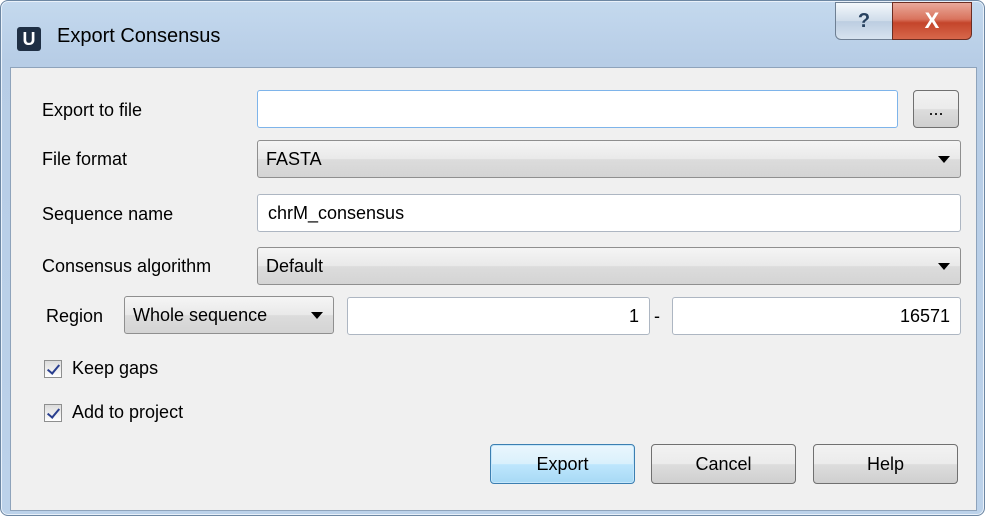 This screenshot has height=520, width=987. I want to click on keep-gaps-checkbox-row: Keep gaps, so click(101, 368).